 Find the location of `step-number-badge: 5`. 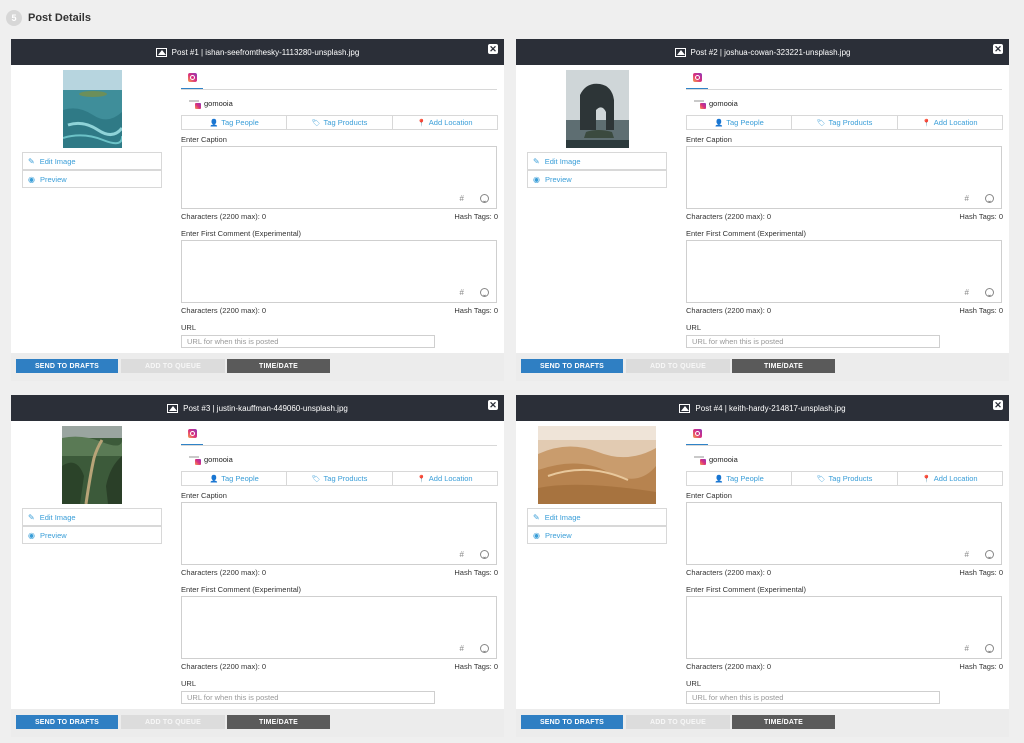

step-number-badge: 5 is located at coordinates (14, 18).